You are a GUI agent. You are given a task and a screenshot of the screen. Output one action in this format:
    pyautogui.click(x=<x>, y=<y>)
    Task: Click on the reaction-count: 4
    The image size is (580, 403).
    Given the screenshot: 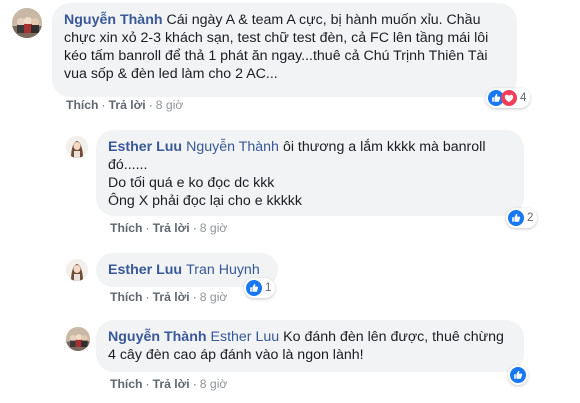 What is the action you would take?
    pyautogui.click(x=523, y=98)
    